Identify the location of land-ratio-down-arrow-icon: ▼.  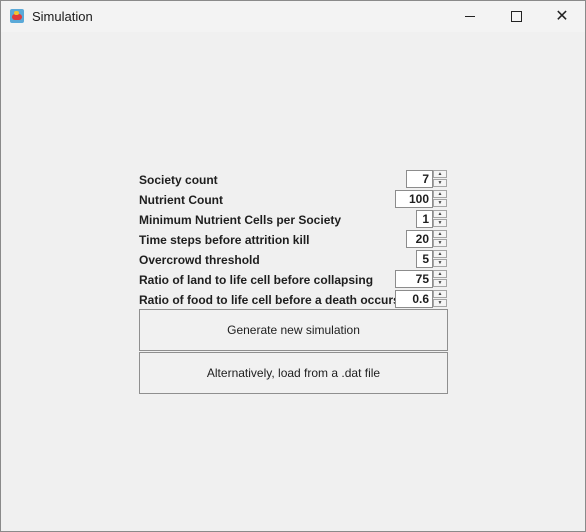
(440, 283).